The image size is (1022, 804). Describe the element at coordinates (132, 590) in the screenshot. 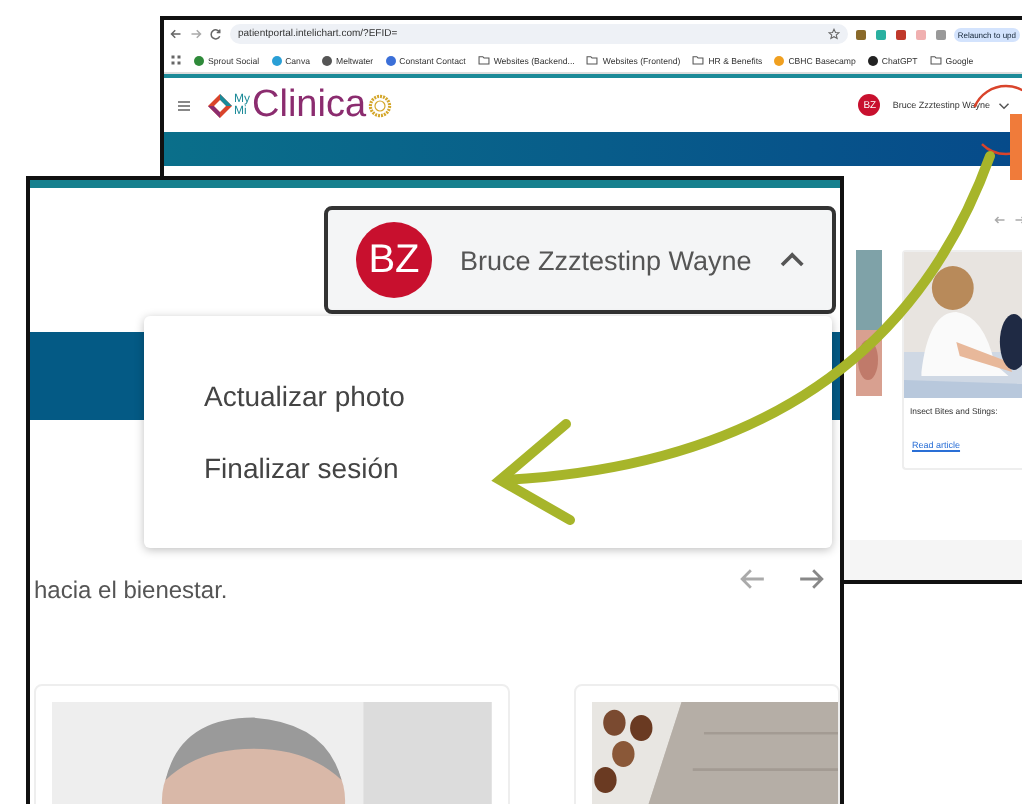

I see `intro-text: hacia el bienestar.` at that location.